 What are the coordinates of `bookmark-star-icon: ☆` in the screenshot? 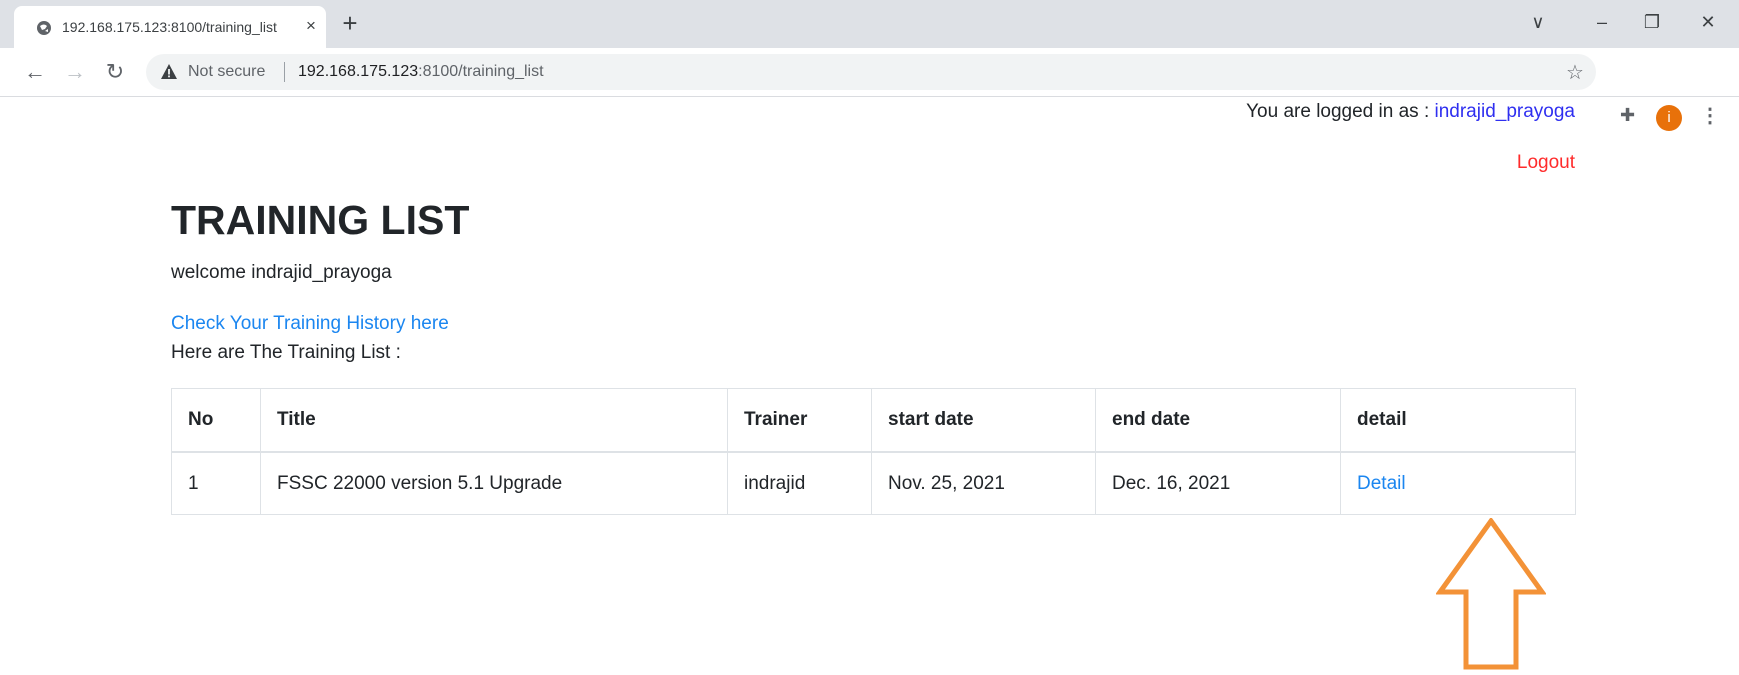 It's located at (1575, 72).